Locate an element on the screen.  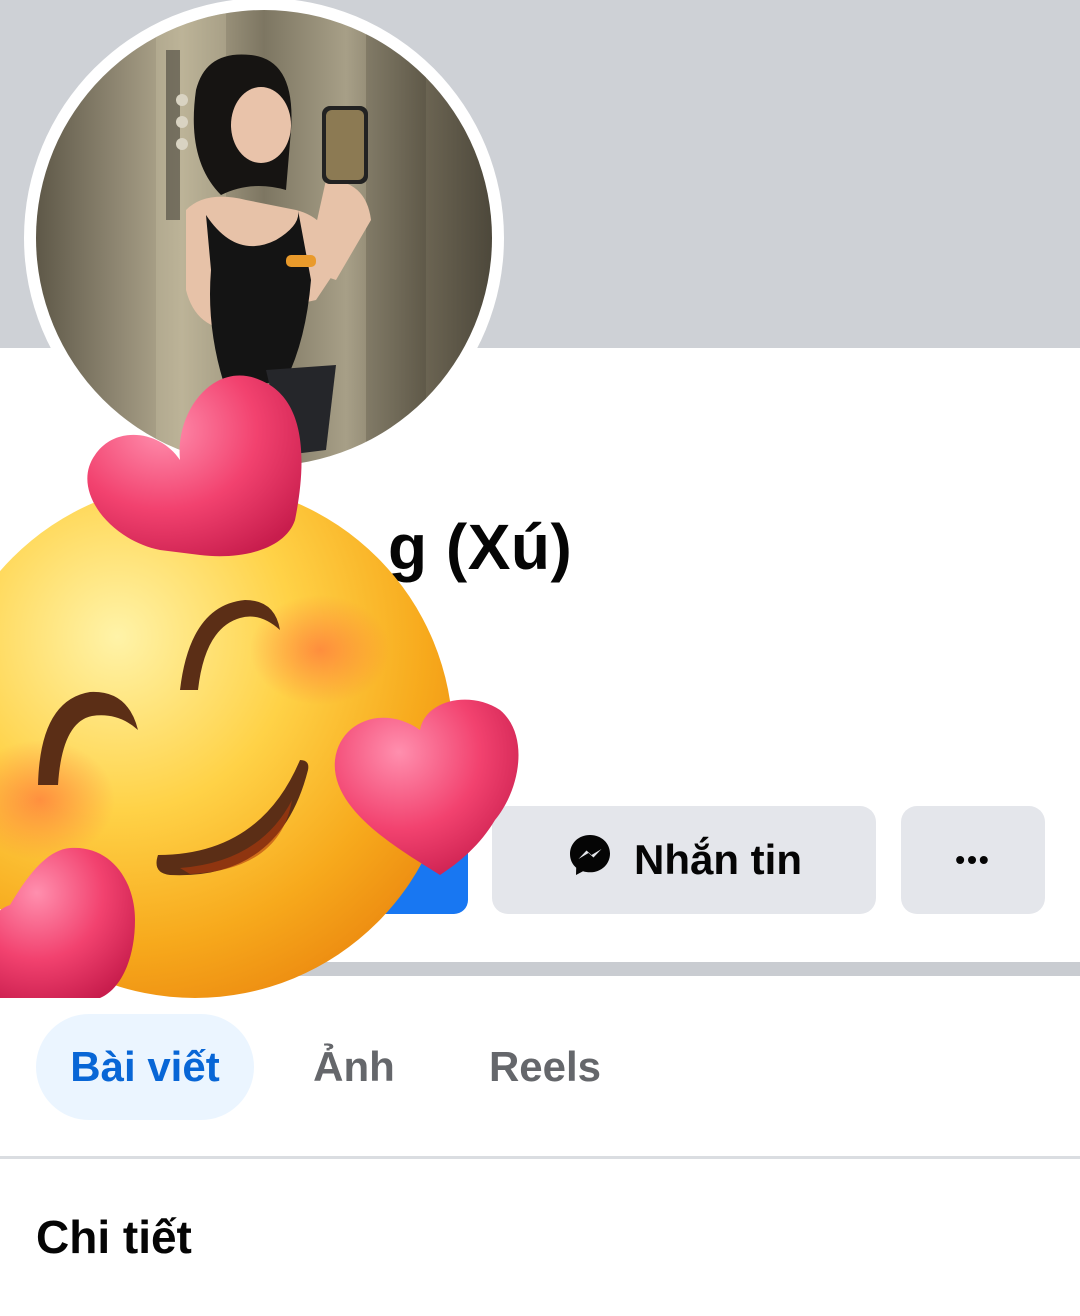
section-divider is located at coordinates (540, 969).